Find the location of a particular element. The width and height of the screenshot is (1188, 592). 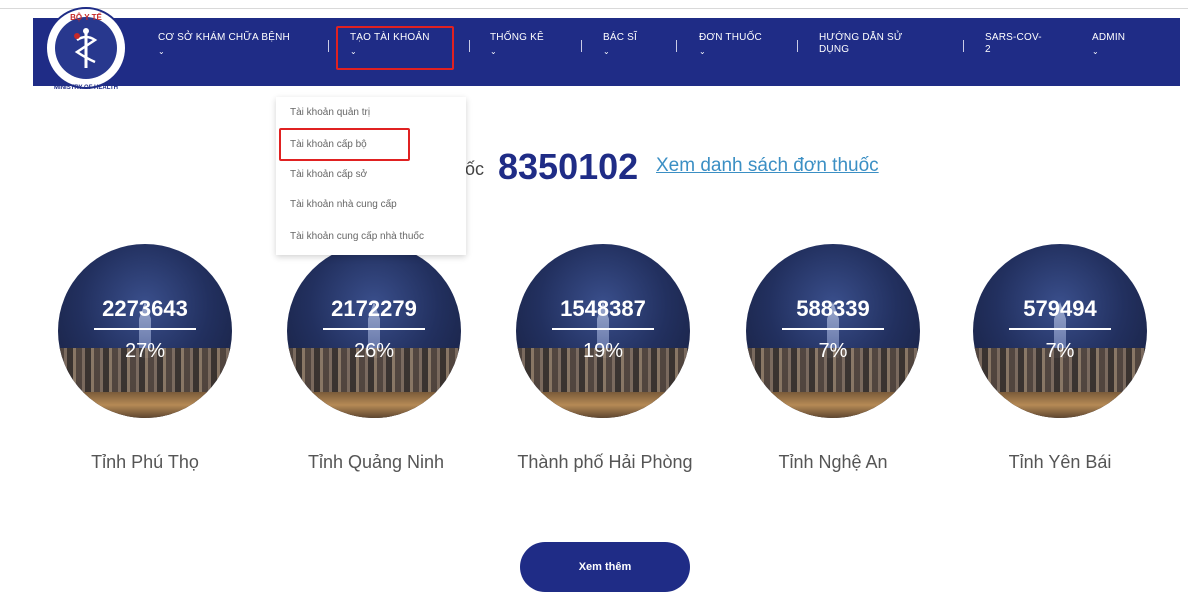

province-count: 2172279 is located at coordinates (374, 308).